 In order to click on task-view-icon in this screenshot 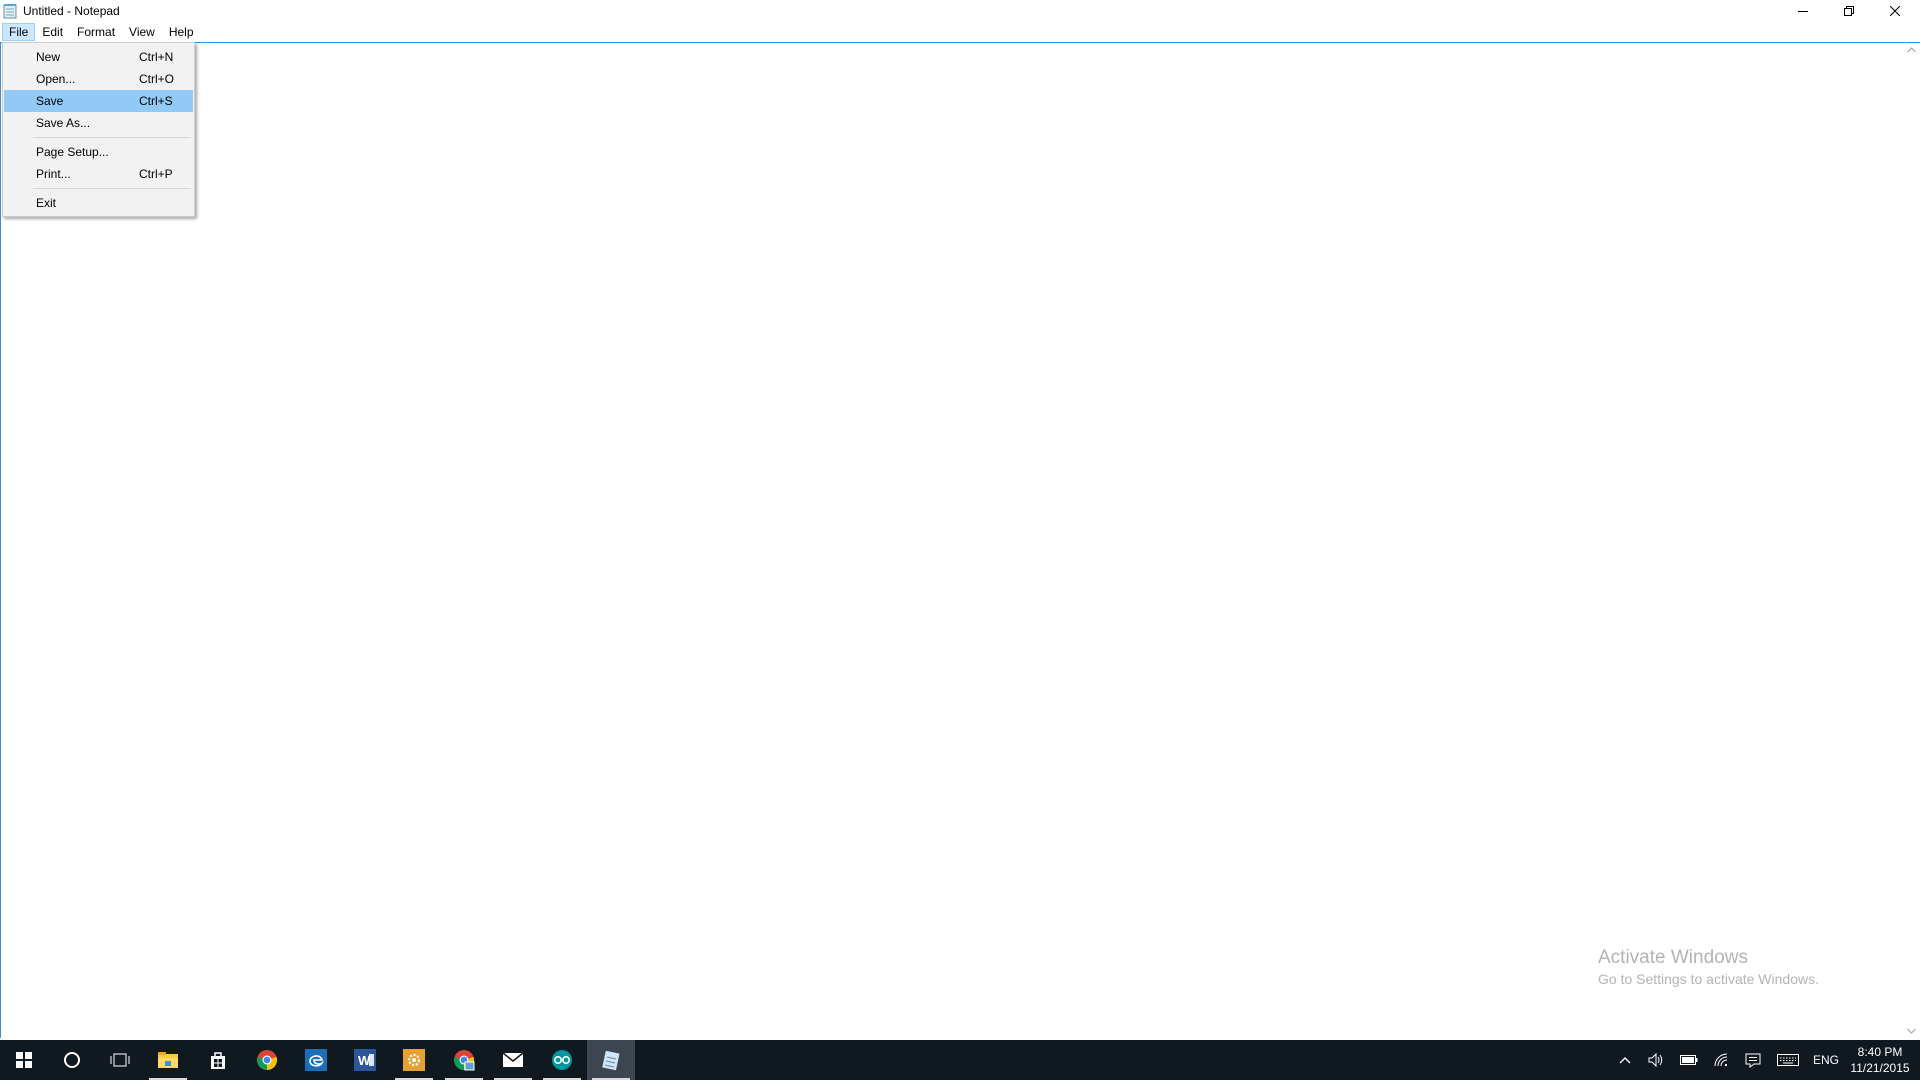, I will do `click(120, 1060)`.